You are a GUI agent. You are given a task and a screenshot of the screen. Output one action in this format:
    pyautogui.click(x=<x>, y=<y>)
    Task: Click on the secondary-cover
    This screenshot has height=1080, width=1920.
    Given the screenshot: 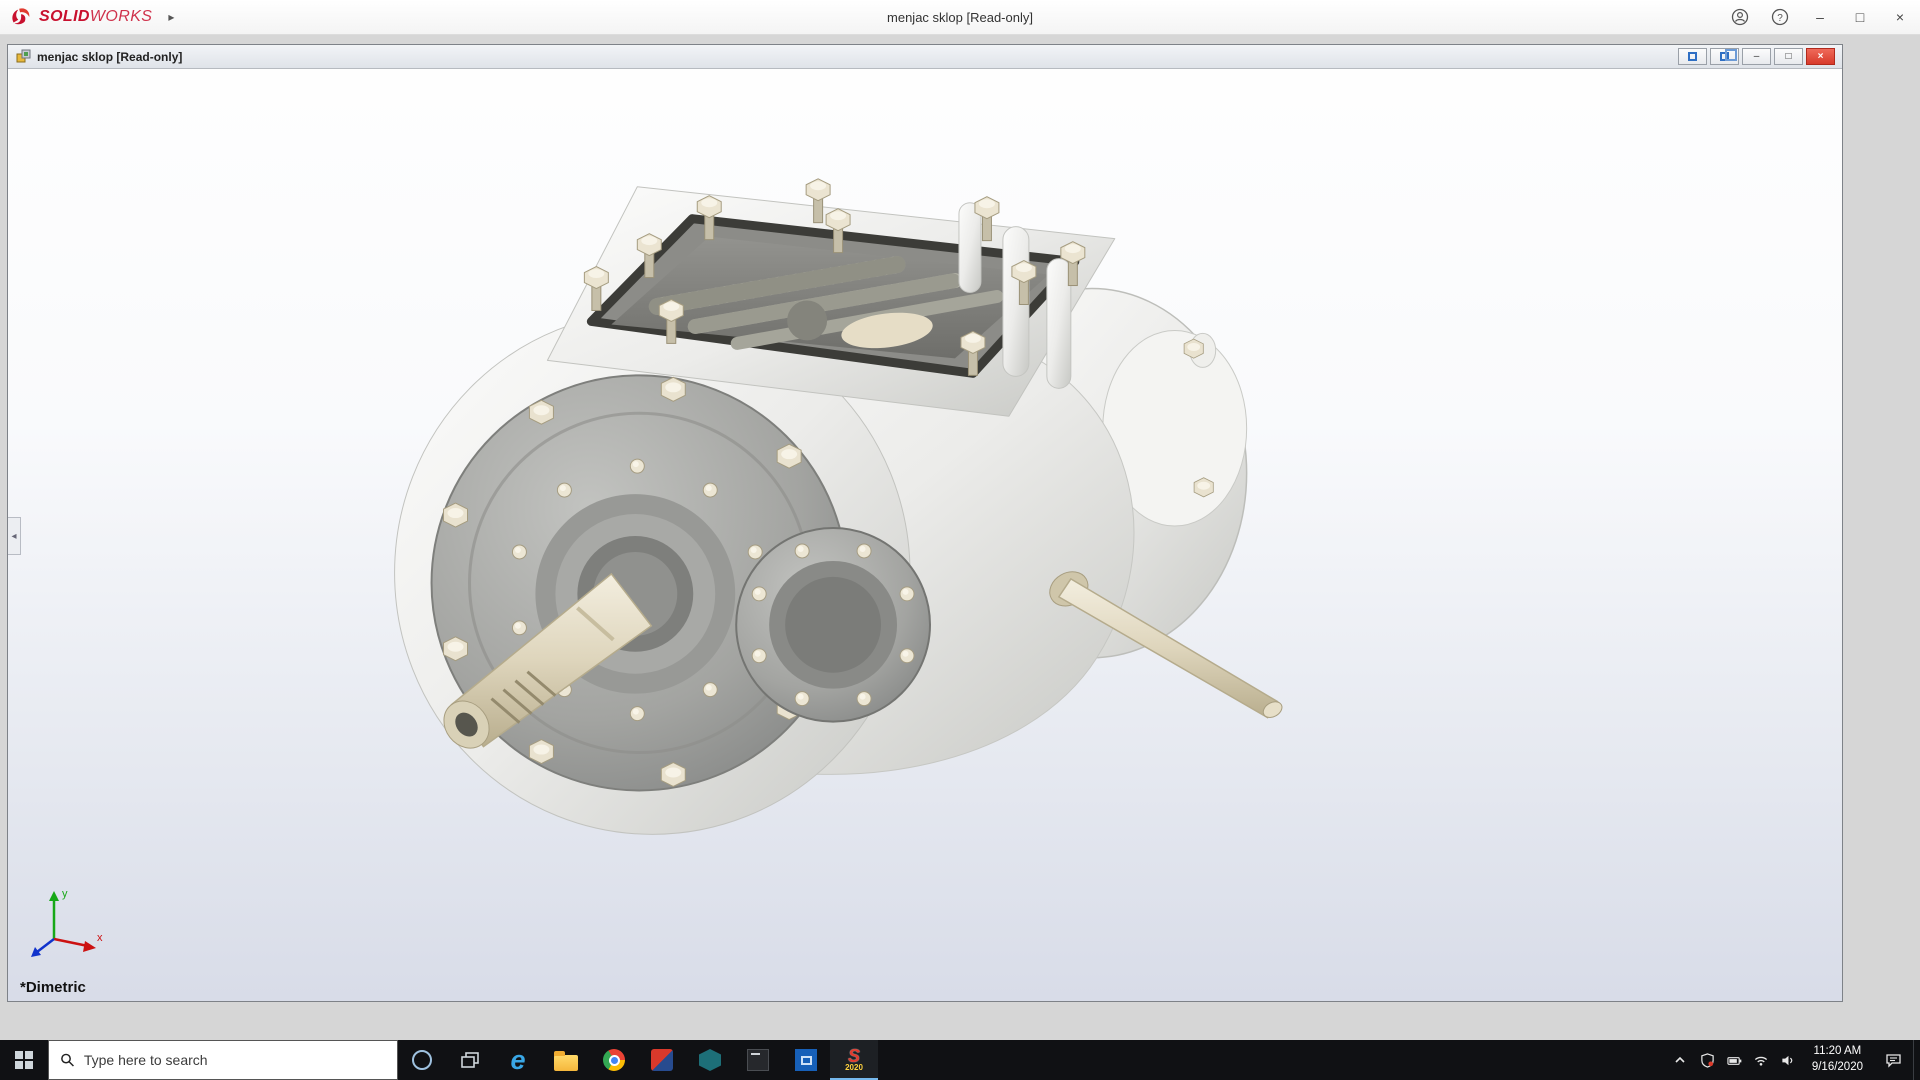 What is the action you would take?
    pyautogui.click(x=833, y=625)
    